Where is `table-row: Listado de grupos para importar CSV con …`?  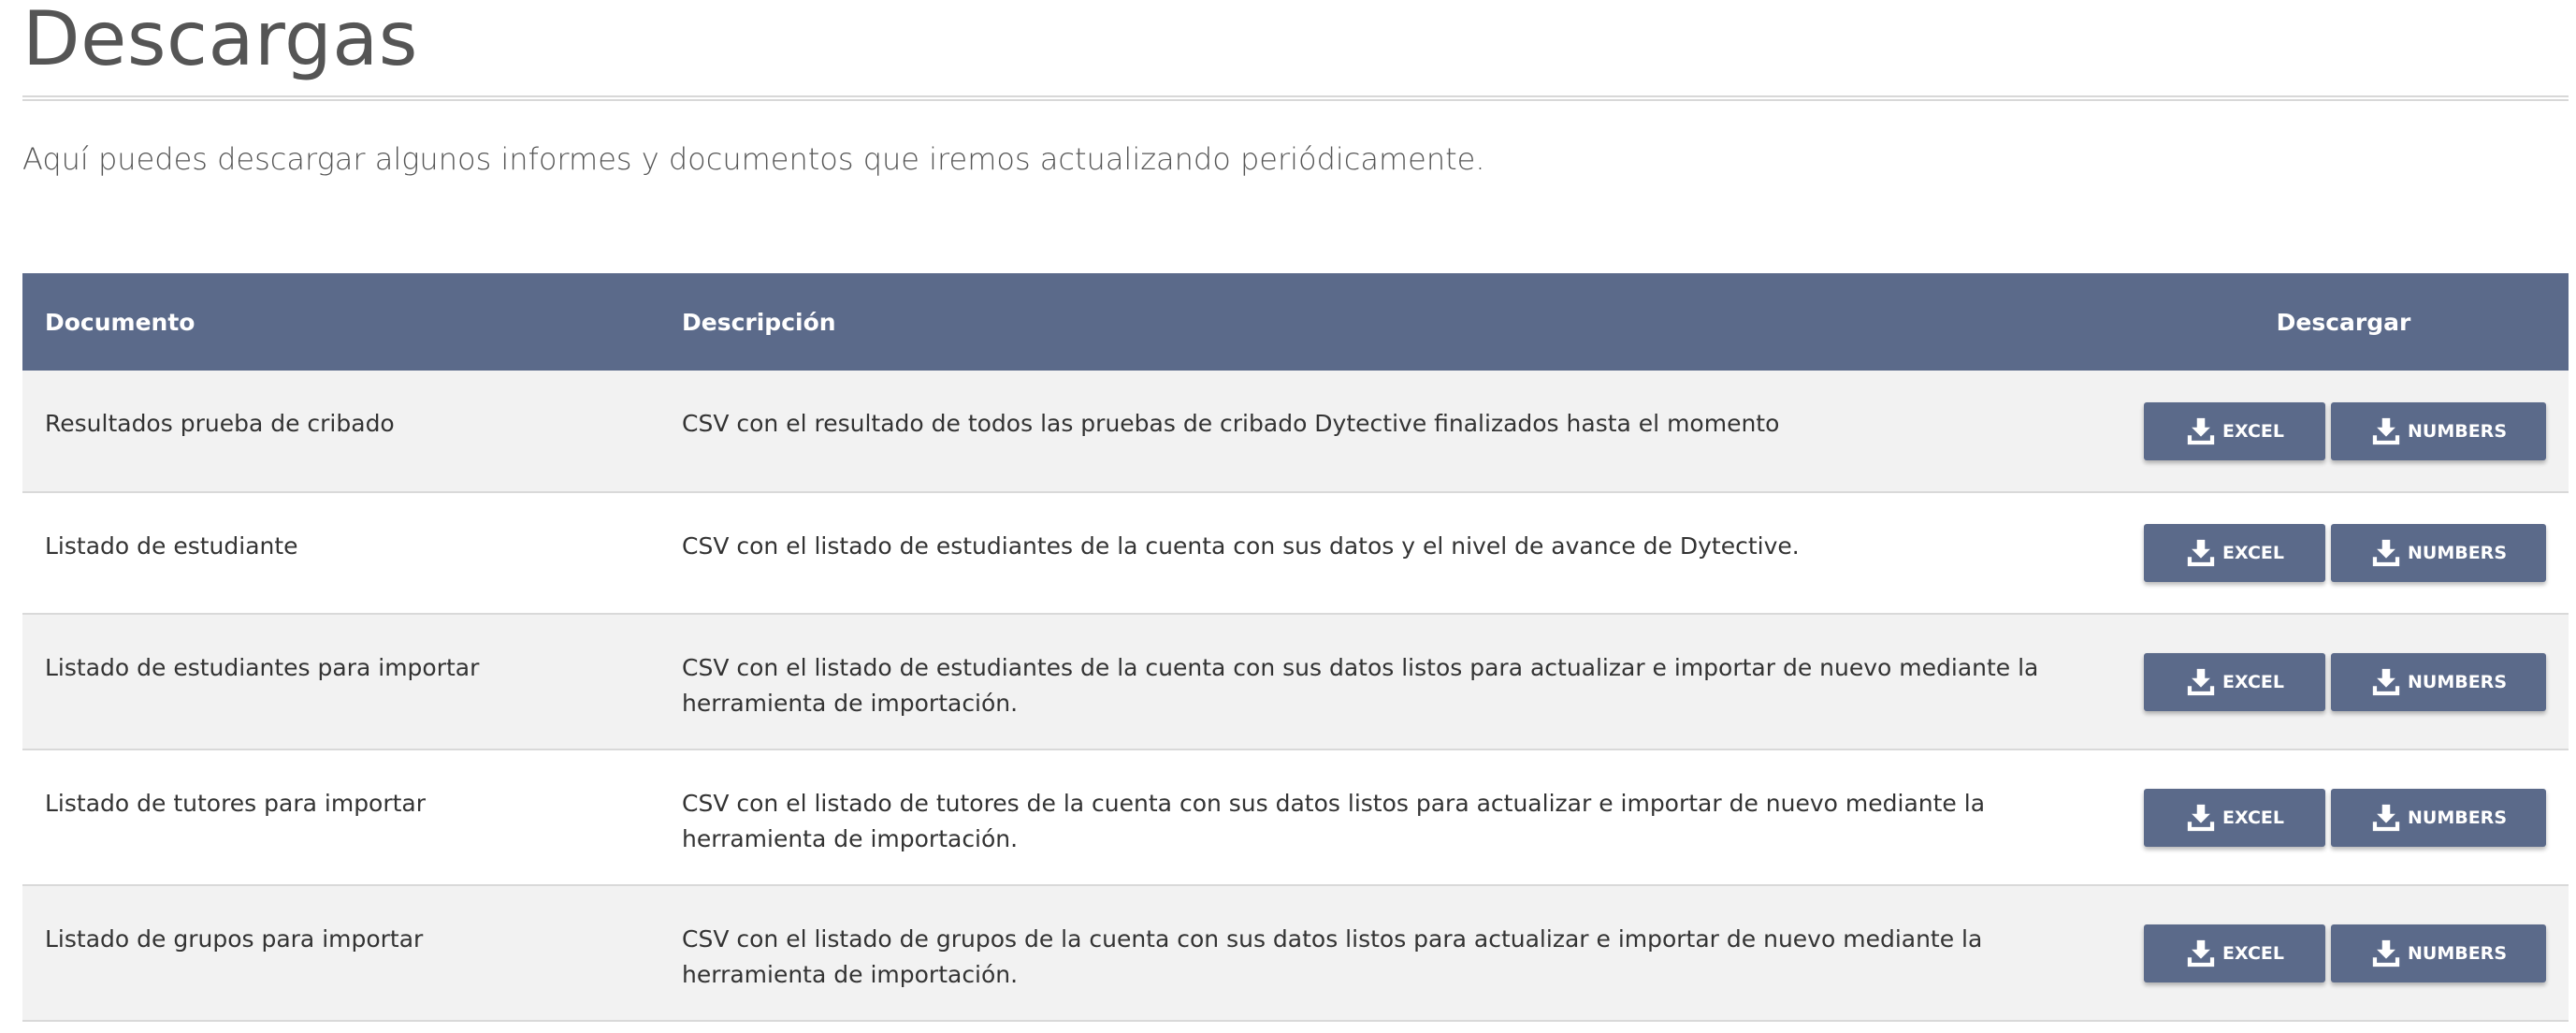
table-row: Listado de grupos para importar CSV con … is located at coordinates (1295, 953).